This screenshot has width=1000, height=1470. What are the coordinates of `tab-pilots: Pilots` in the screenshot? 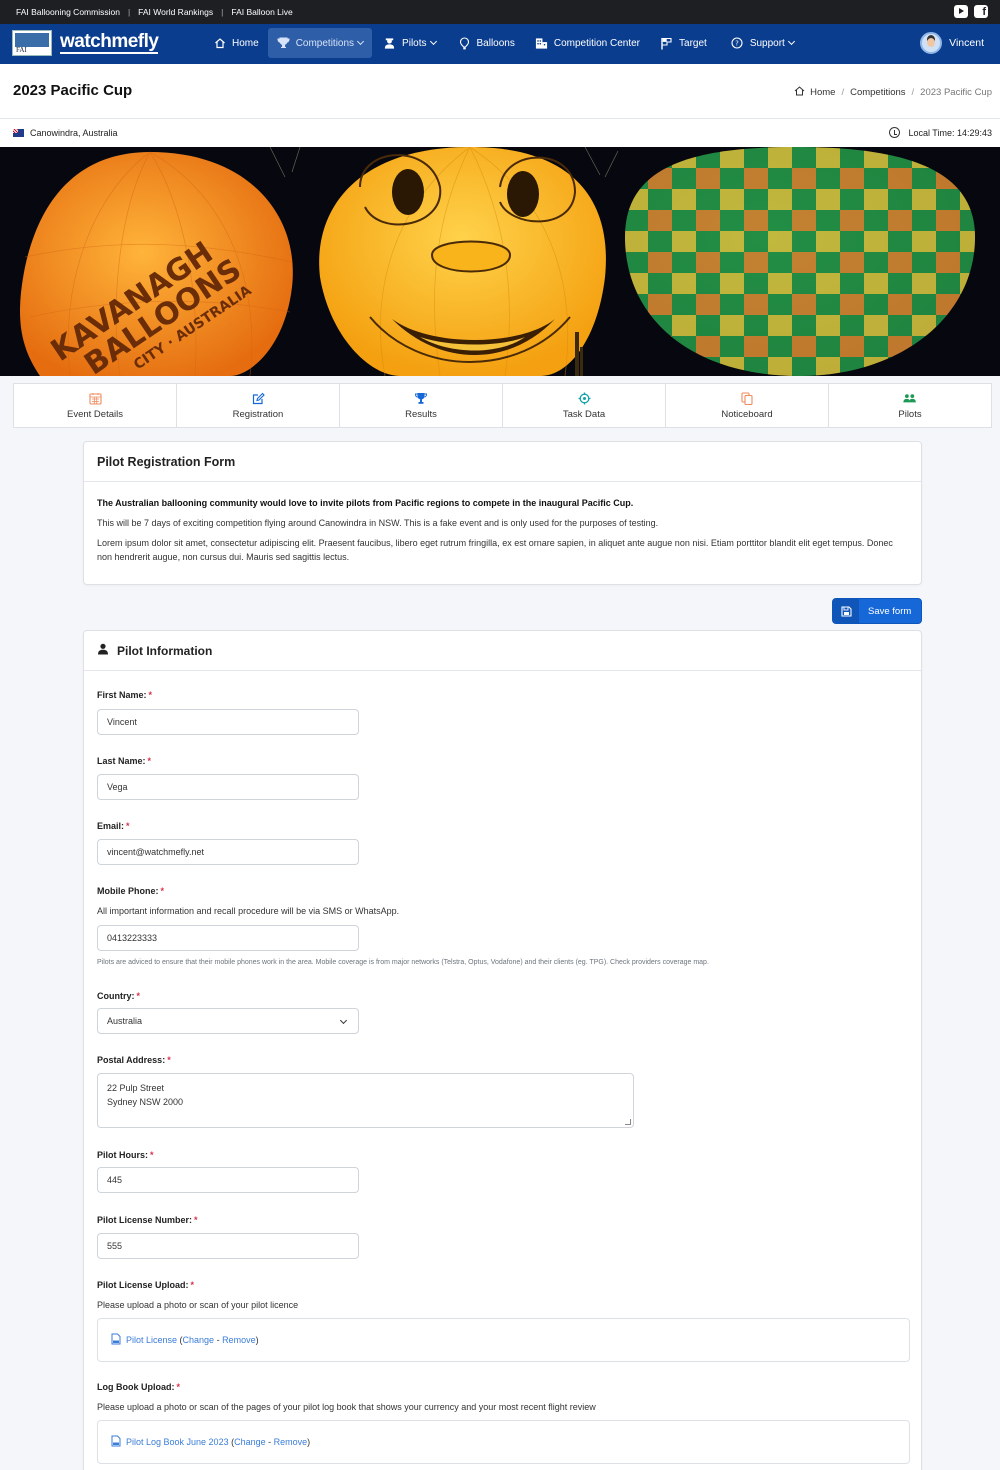 It's located at (910, 405).